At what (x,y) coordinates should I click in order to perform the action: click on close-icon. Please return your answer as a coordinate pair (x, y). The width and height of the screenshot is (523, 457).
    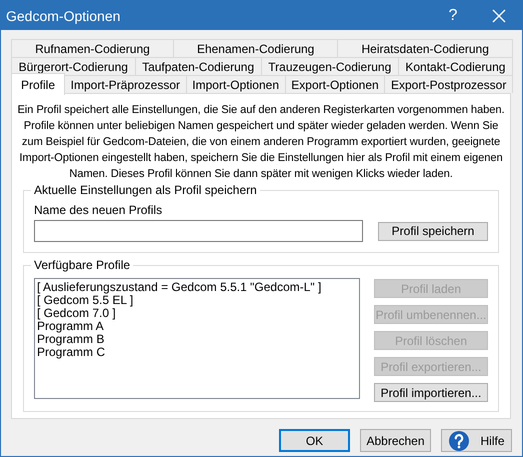
    Looking at the image, I should click on (499, 15).